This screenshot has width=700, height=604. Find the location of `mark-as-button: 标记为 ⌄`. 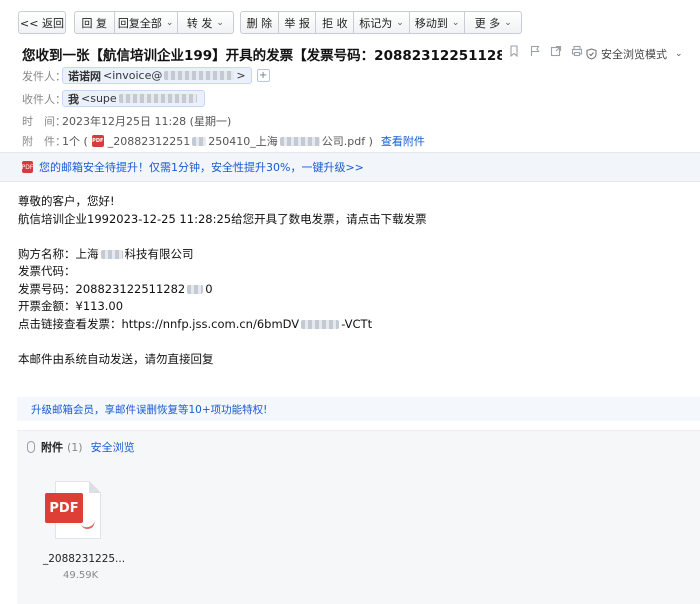

mark-as-button: 标记为 ⌄ is located at coordinates (382, 22).